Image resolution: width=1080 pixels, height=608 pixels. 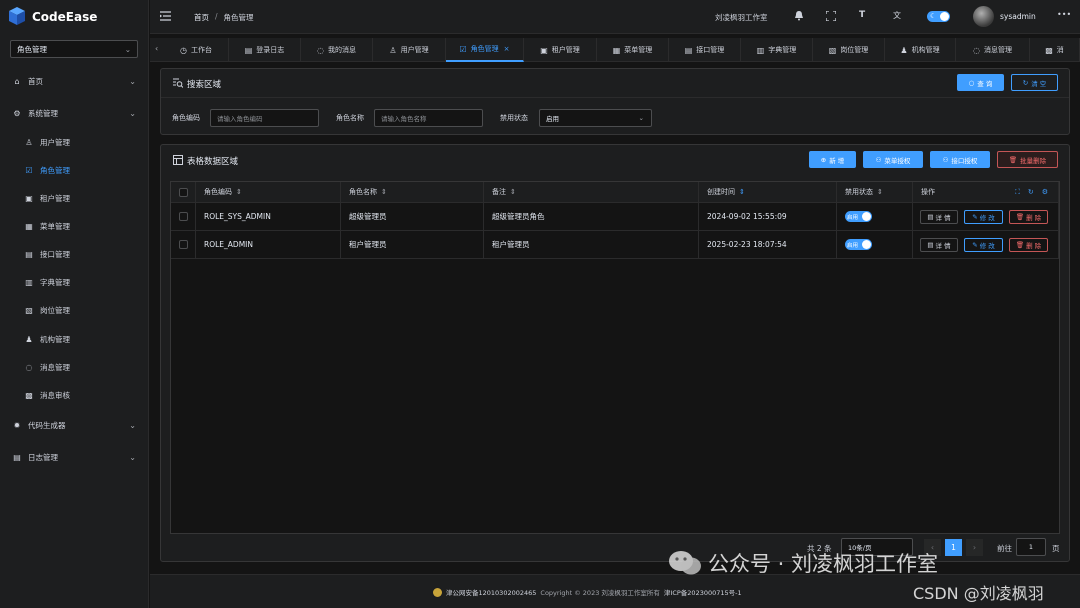 I want to click on tab: ▧ 岗位管理, so click(x=849, y=50).